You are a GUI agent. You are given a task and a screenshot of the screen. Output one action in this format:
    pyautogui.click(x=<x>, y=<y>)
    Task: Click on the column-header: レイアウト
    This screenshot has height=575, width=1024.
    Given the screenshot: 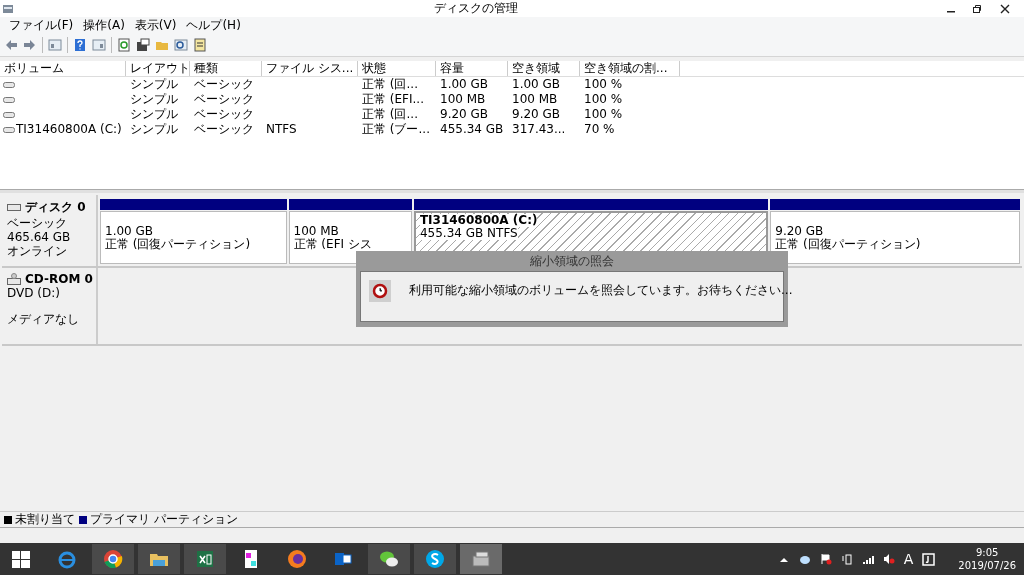 What is the action you would take?
    pyautogui.click(x=158, y=68)
    